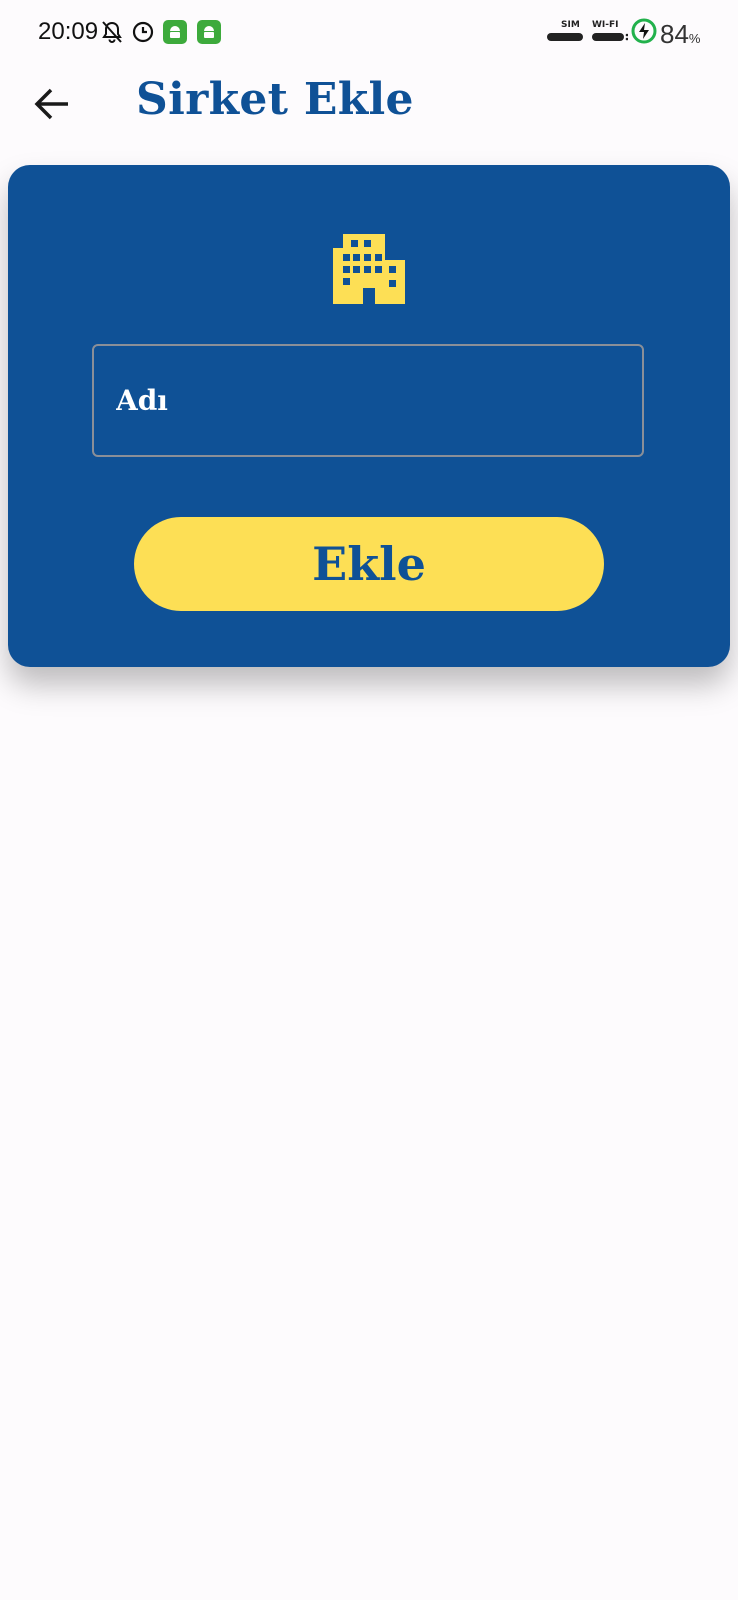 This screenshot has width=738, height=1600. What do you see at coordinates (694, 38) in the screenshot?
I see `battery-unit: %` at bounding box center [694, 38].